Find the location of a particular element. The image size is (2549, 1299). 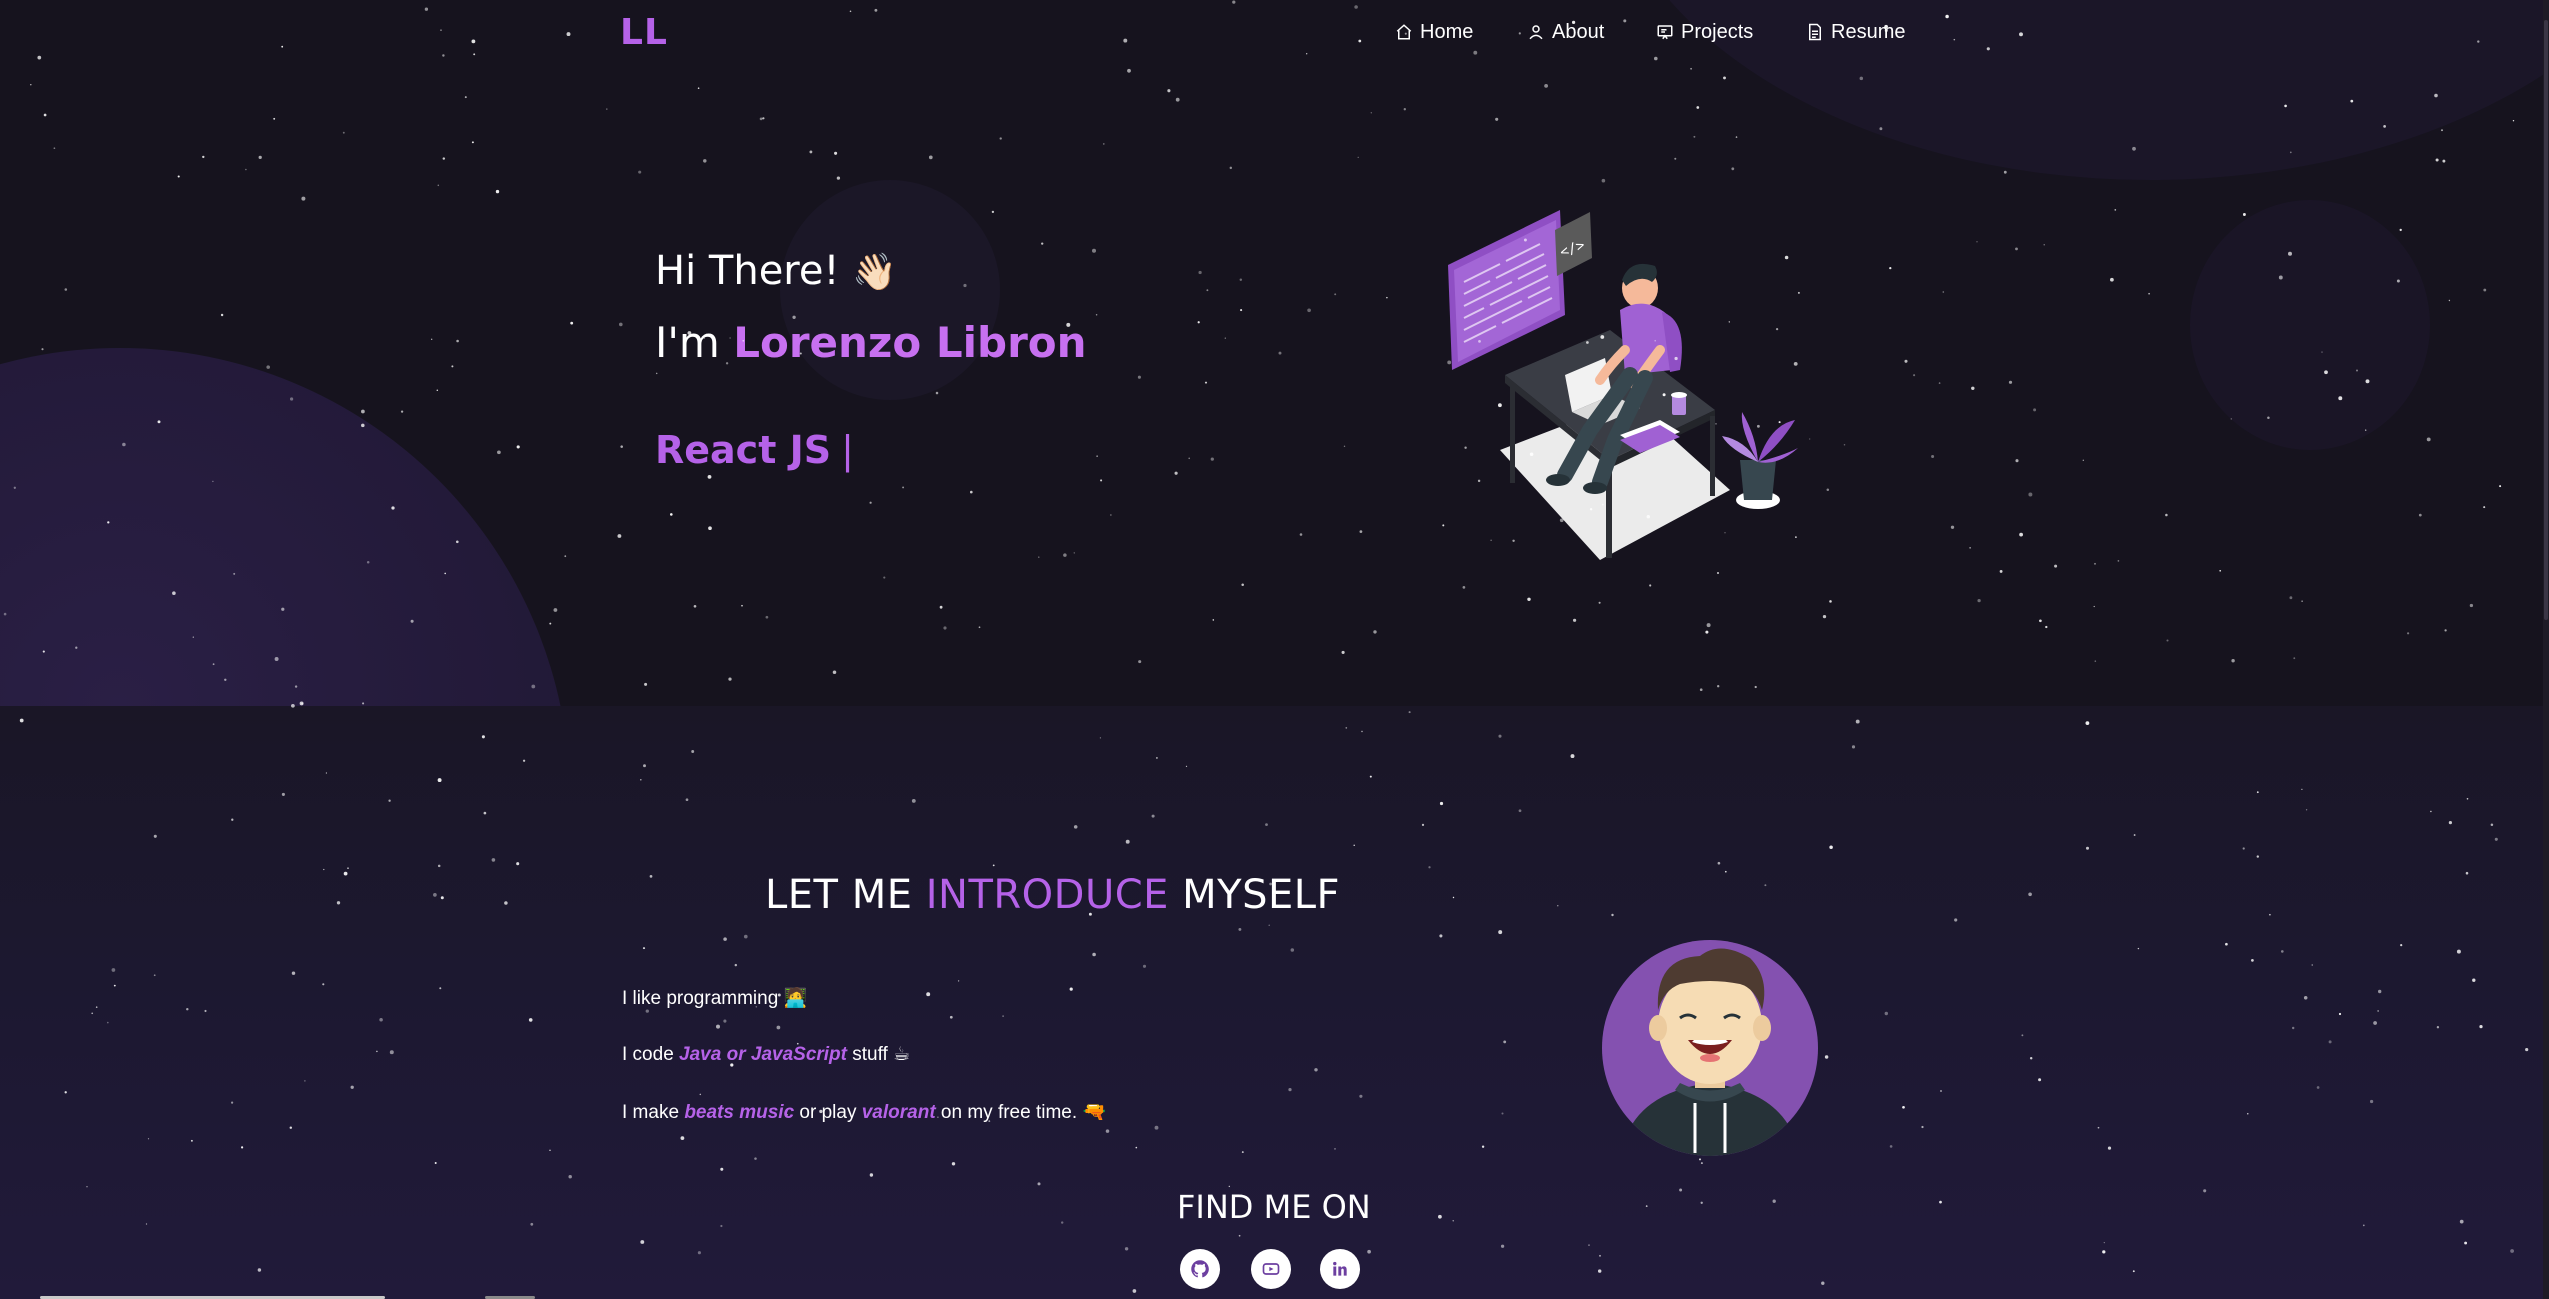

greeting-text: Hi There! is located at coordinates (747, 271).